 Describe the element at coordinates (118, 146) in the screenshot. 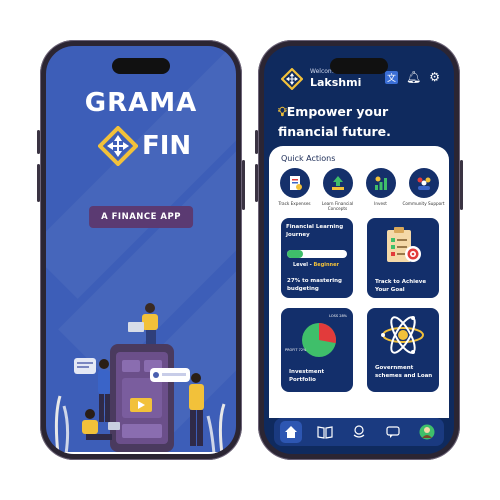

I see `grama-fin-logo-icon` at that location.